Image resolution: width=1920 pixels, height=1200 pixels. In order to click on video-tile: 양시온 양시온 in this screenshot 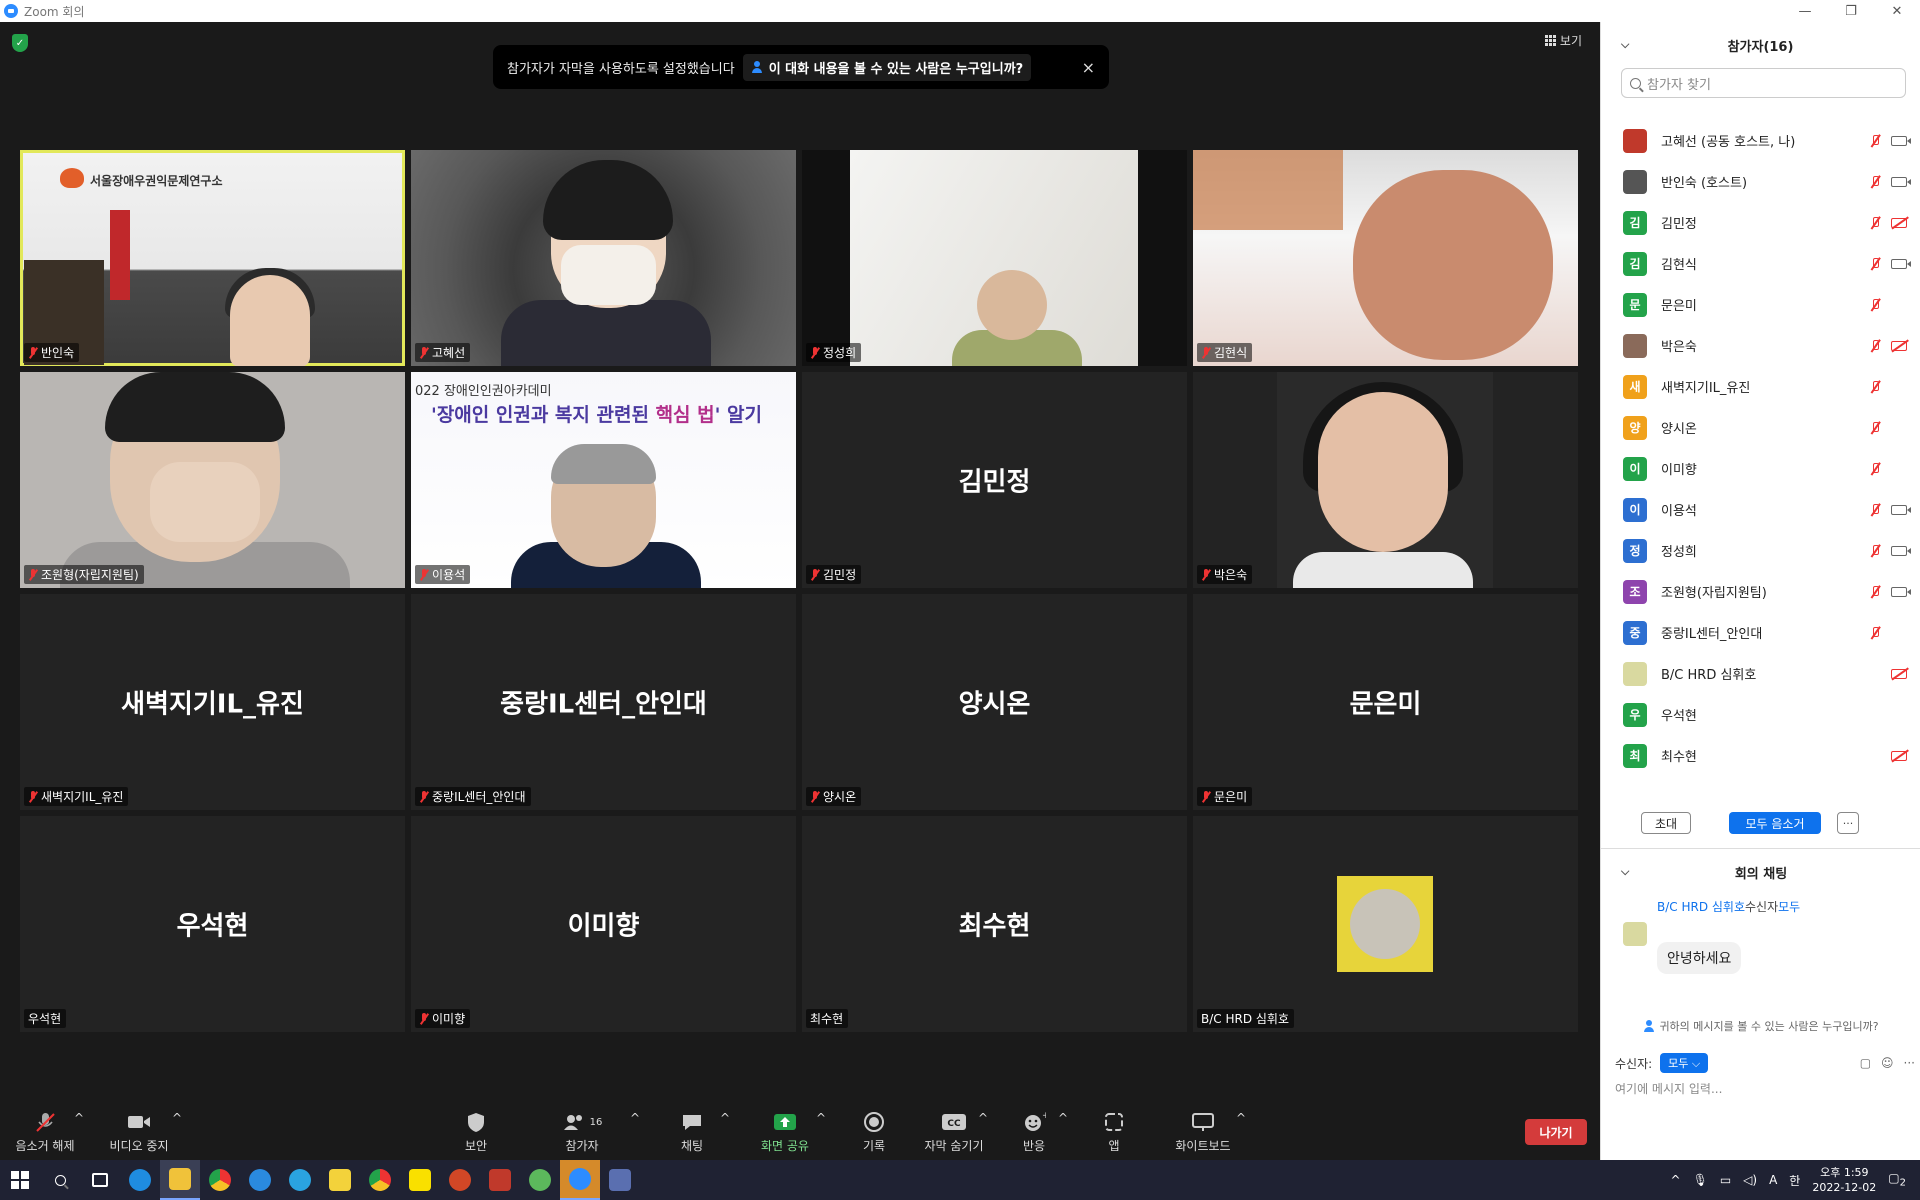, I will do `click(994, 702)`.